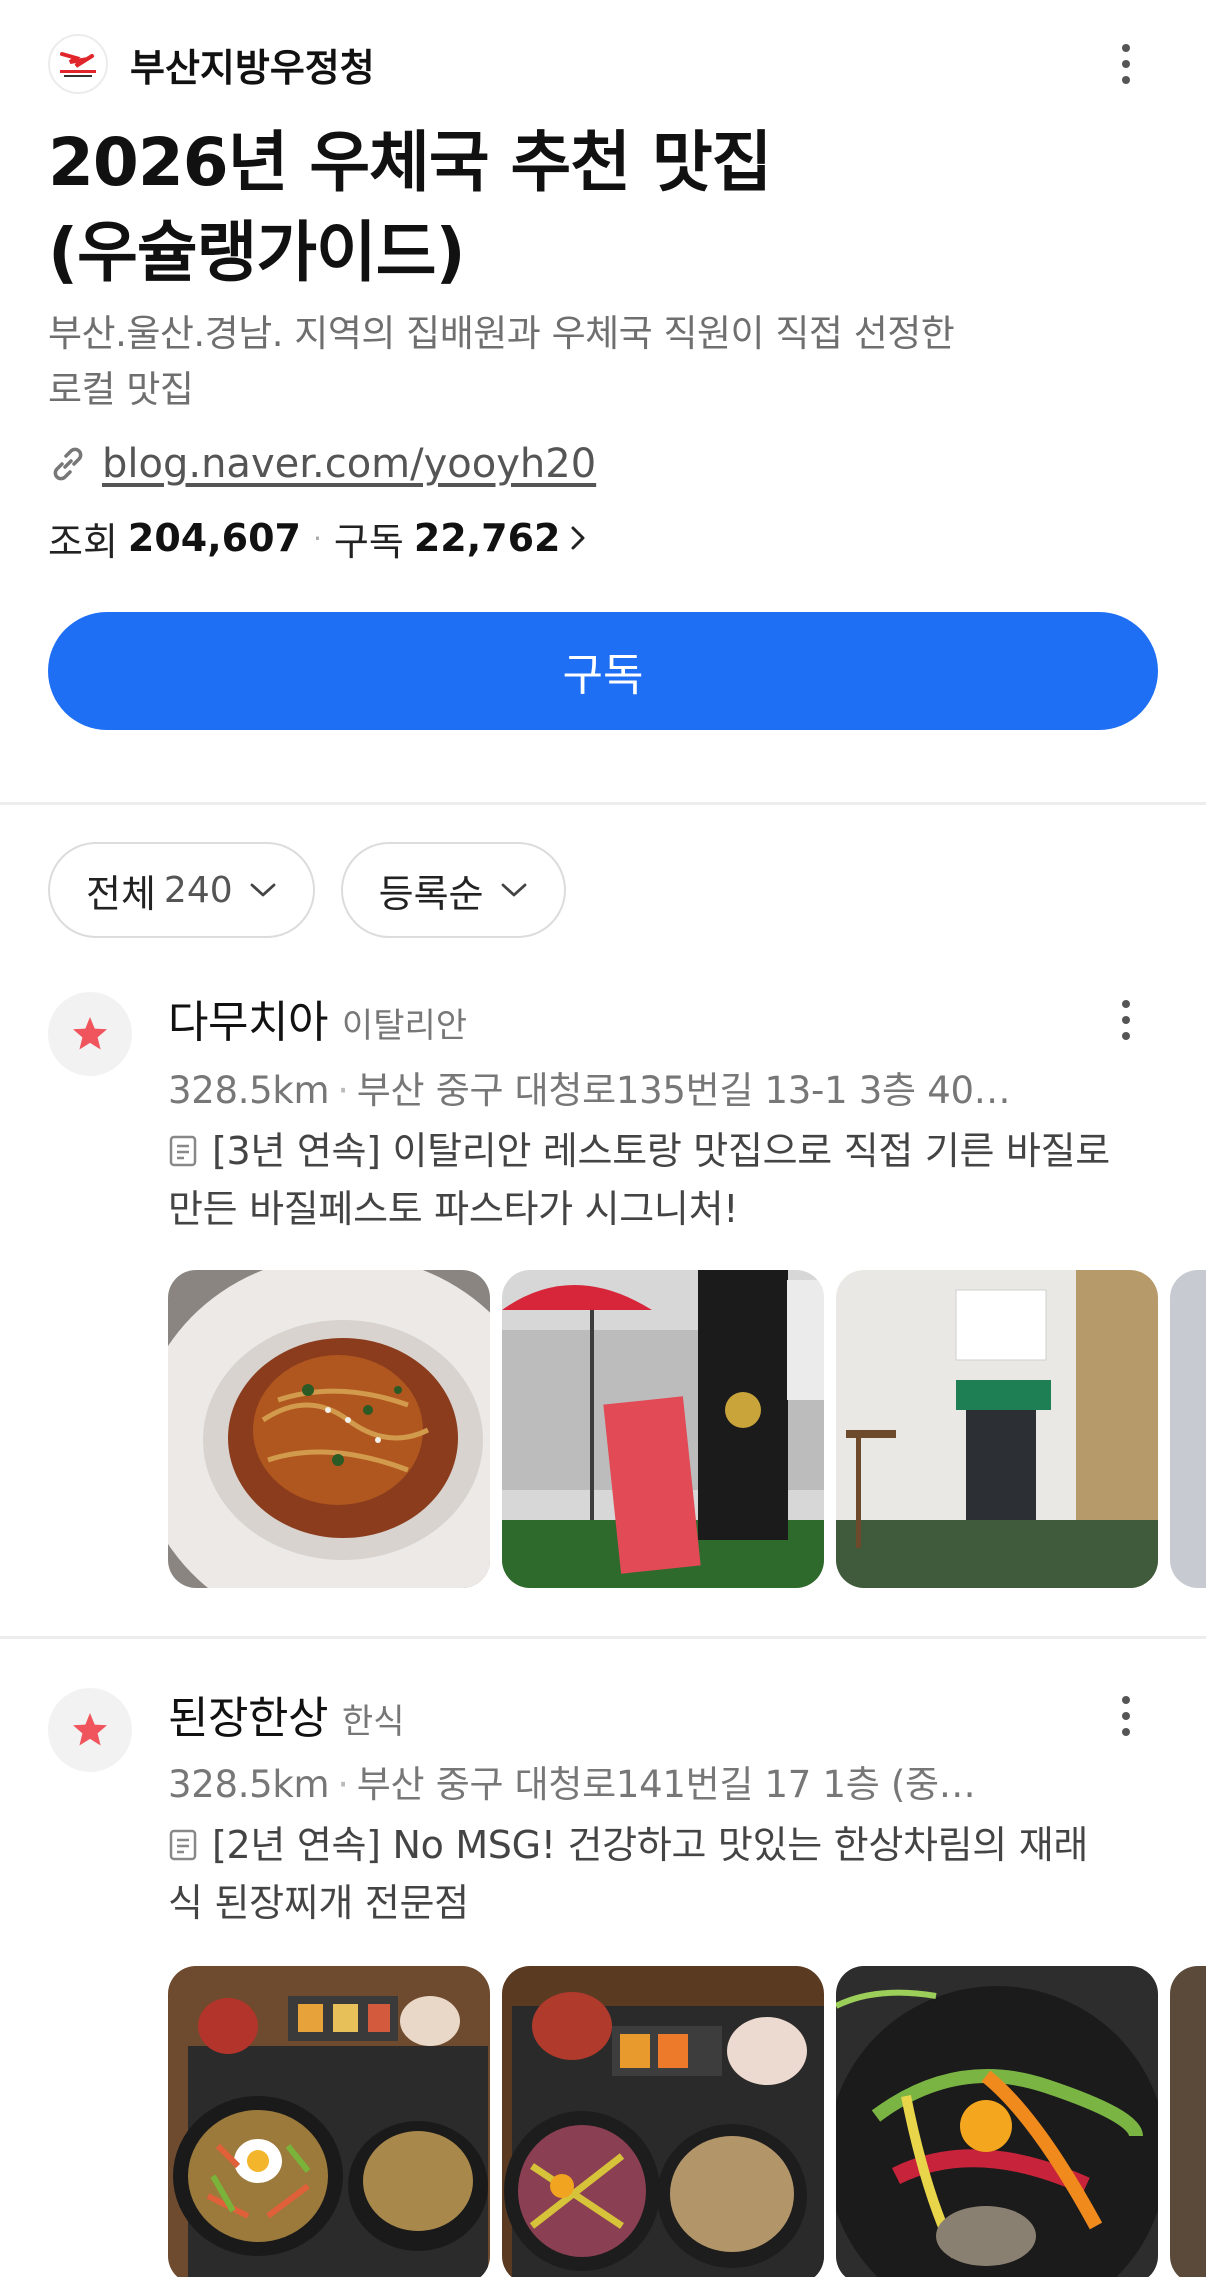 This screenshot has width=1206, height=2277. I want to click on page-description: 부산.울산.경남. 지역의 집배원과 우체국 직원이 직접 선정한 로컬 맛집, so click(548, 362).